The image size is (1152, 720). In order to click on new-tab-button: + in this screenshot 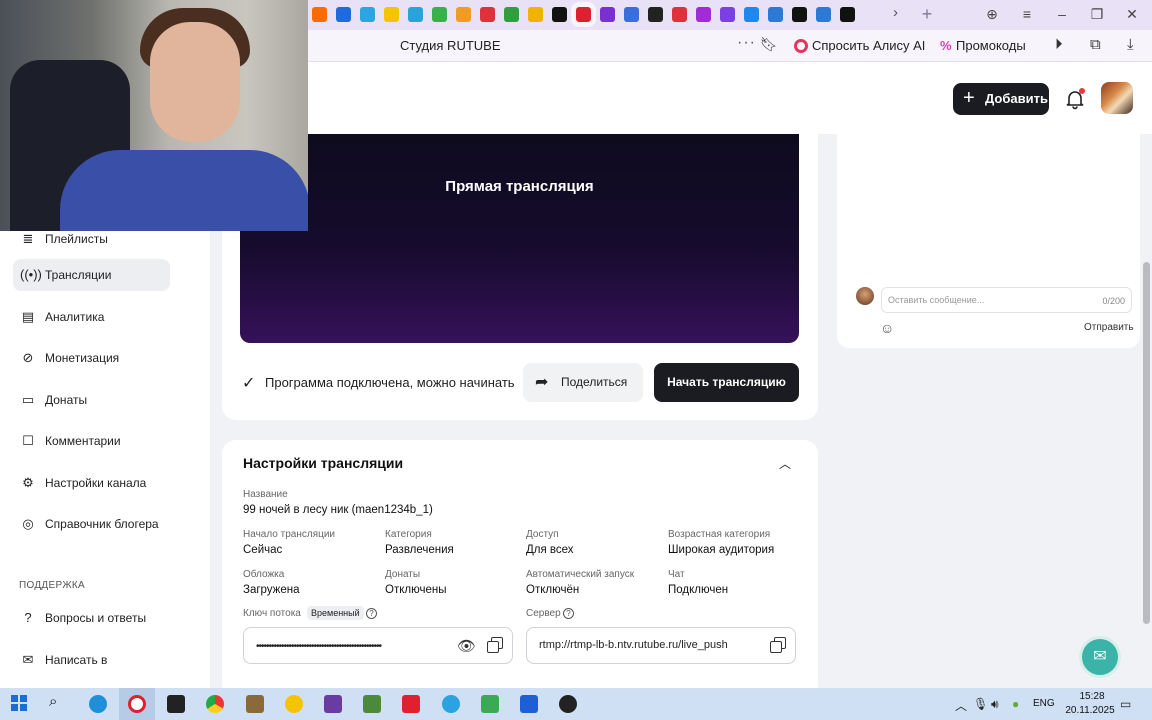, I will do `click(927, 14)`.